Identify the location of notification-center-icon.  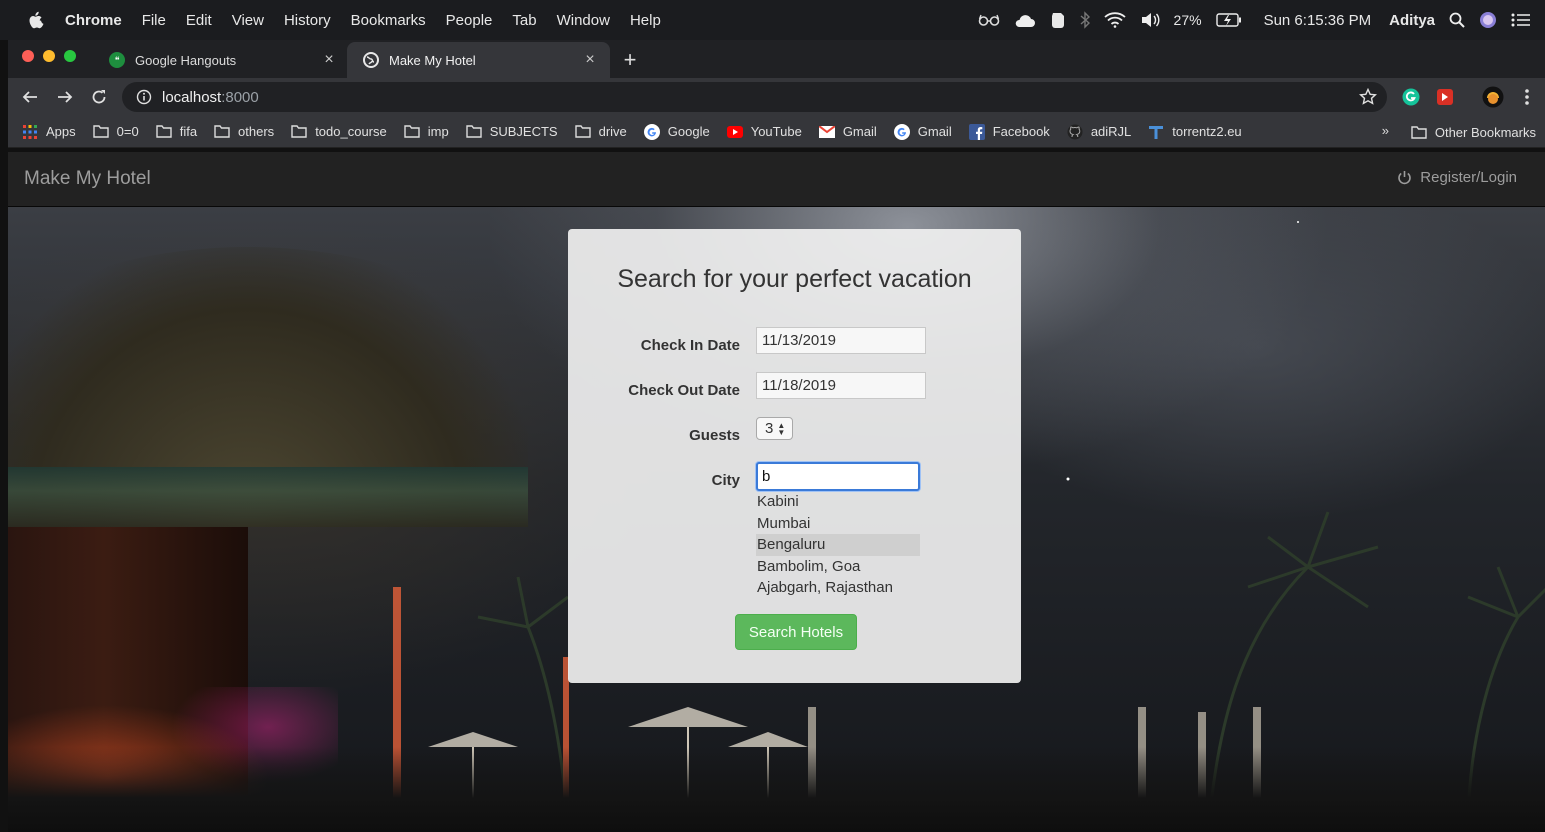
(1521, 20).